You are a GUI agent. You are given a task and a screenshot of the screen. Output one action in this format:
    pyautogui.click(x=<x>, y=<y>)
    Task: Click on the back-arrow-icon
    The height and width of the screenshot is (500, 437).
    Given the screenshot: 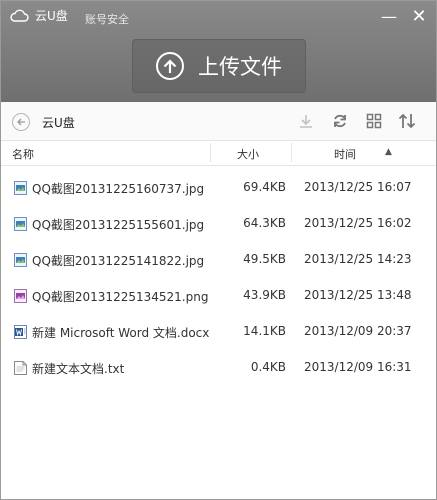 What is the action you would take?
    pyautogui.click(x=21, y=122)
    